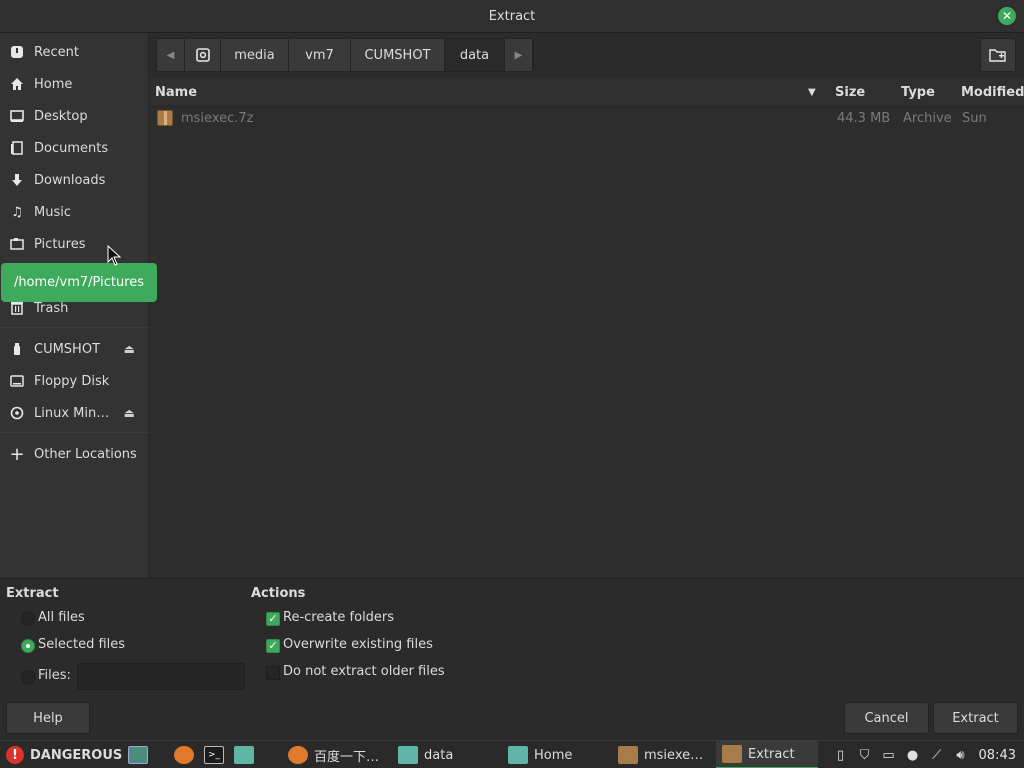 The width and height of the screenshot is (1024, 768). Describe the element at coordinates (56, 52) in the screenshot. I see `sidebar-item-label: Recent` at that location.